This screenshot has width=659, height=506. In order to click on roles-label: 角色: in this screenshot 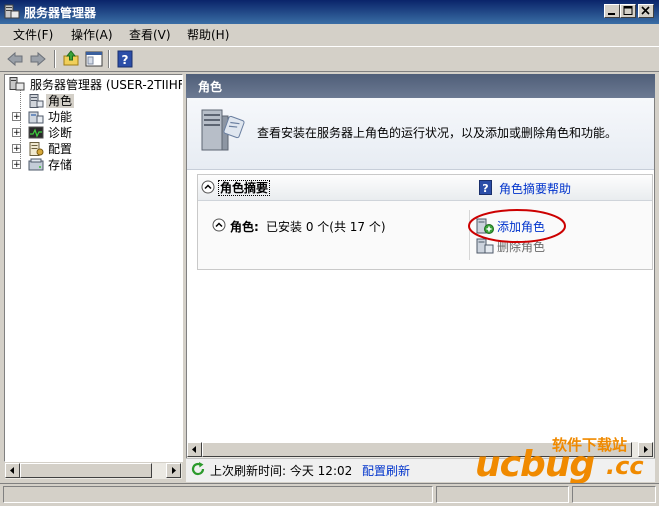, I will do `click(244, 227)`.